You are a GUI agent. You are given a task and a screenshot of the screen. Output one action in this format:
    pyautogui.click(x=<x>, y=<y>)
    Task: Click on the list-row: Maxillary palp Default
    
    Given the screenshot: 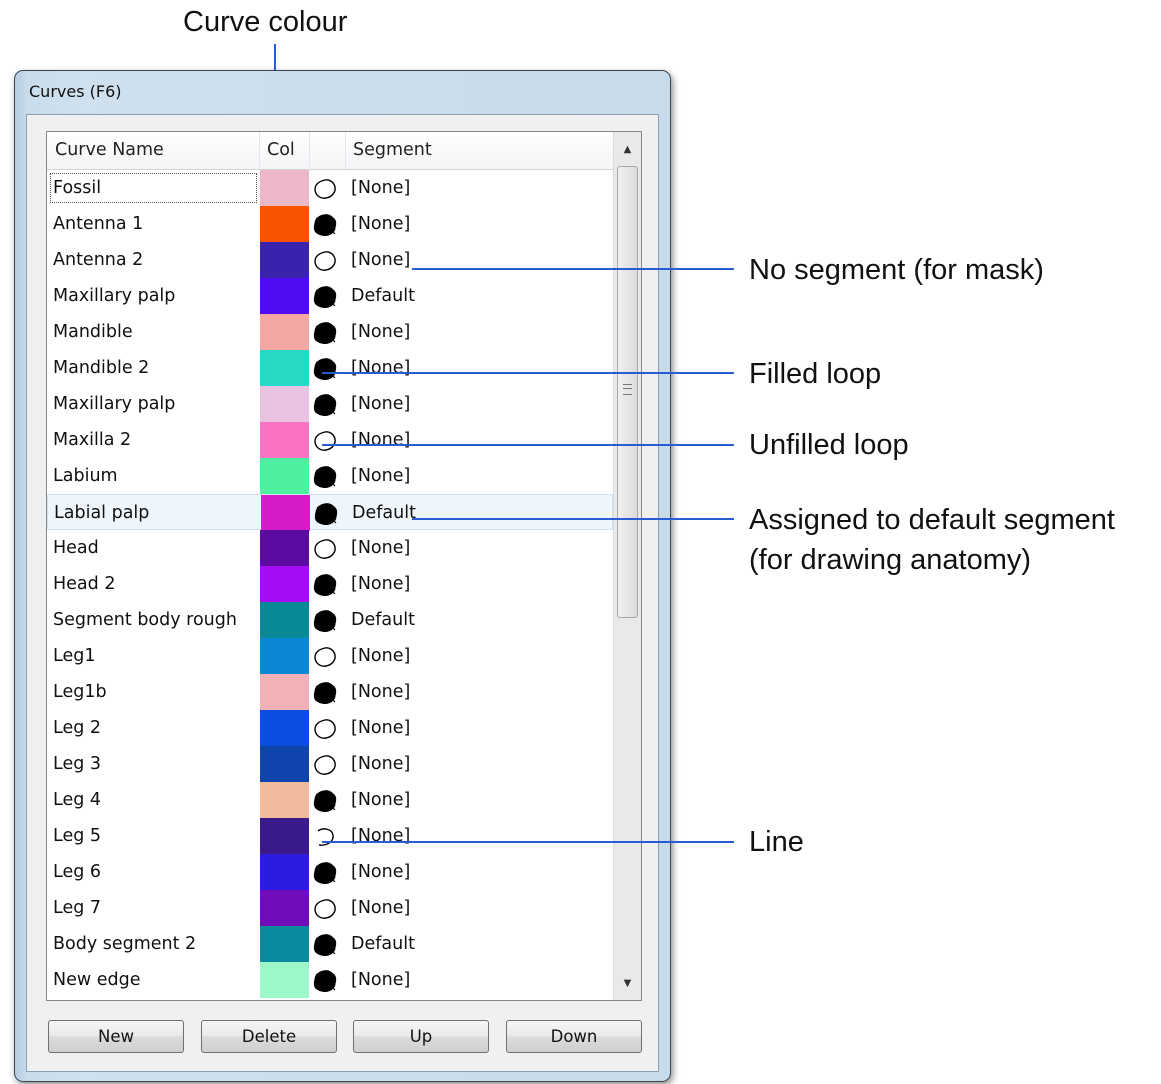 What is the action you would take?
    pyautogui.click(x=330, y=296)
    